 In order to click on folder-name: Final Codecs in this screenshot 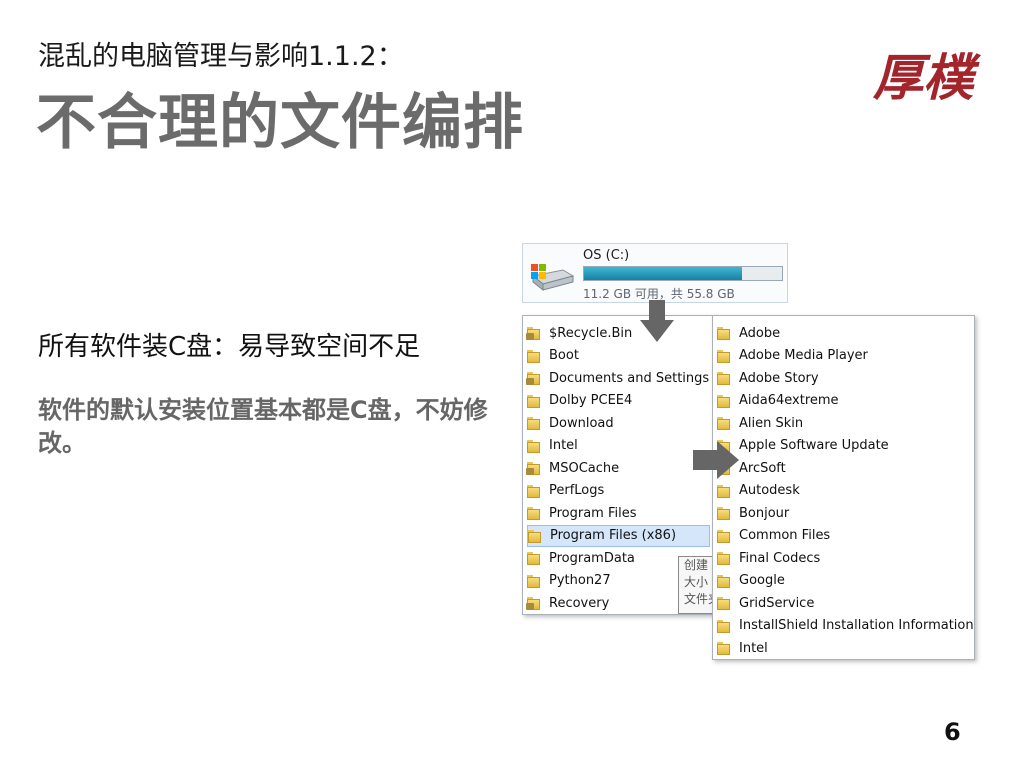, I will do `click(780, 558)`.